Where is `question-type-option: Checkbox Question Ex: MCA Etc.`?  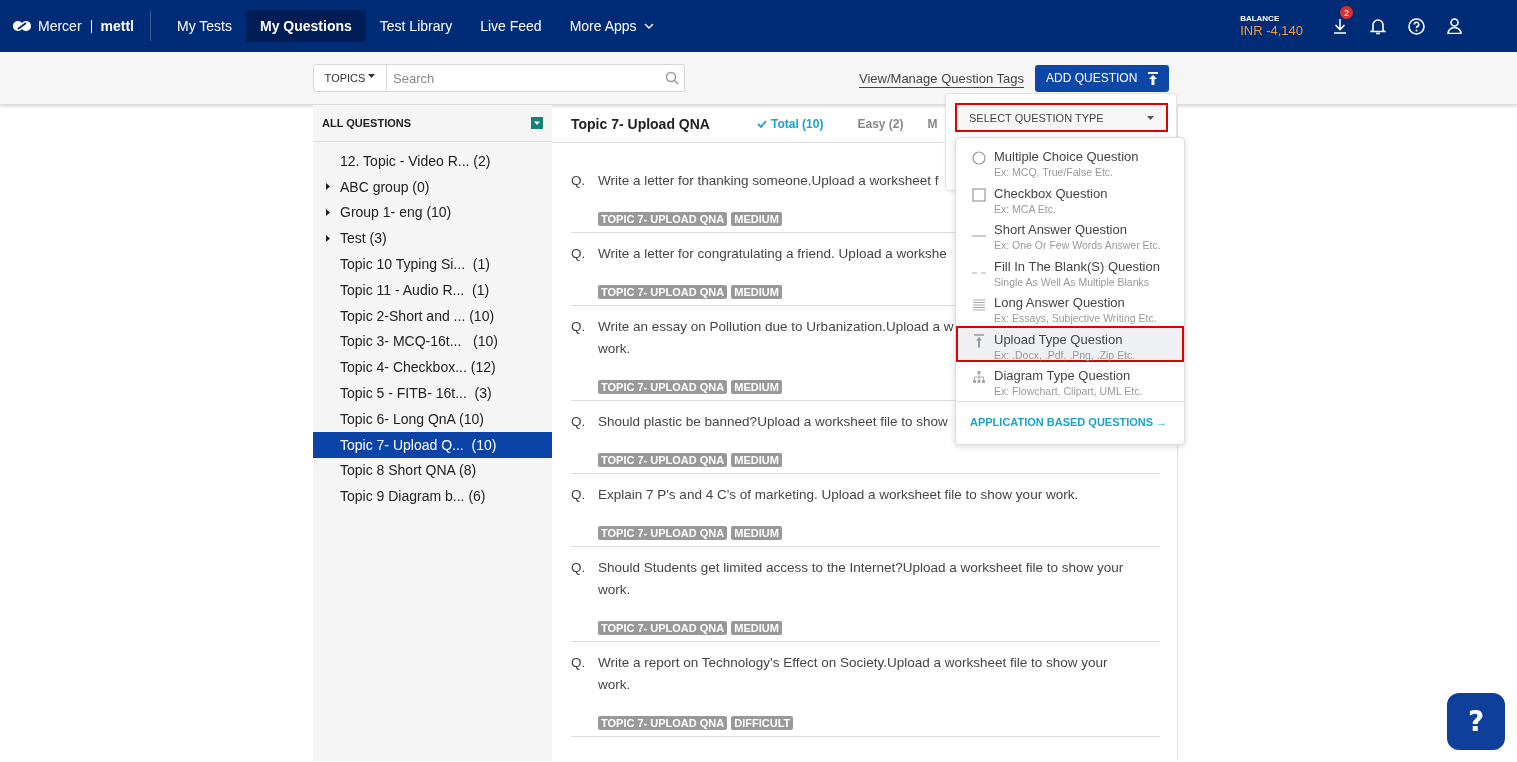
question-type-option: Checkbox Question Ex: MCA Etc. is located at coordinates (1070, 197).